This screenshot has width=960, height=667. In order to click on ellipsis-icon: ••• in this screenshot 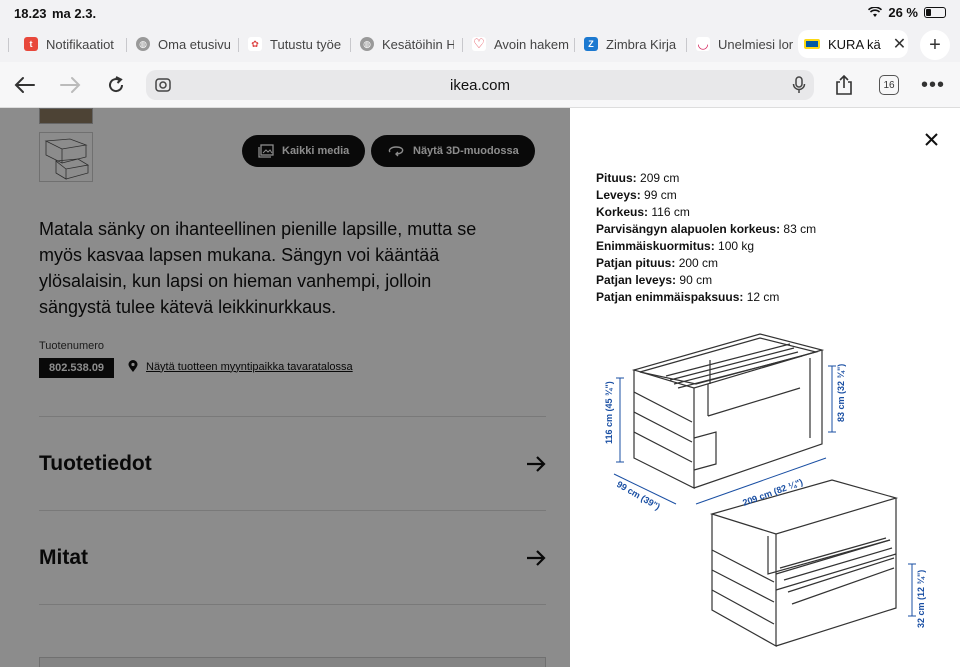, I will do `click(932, 84)`.